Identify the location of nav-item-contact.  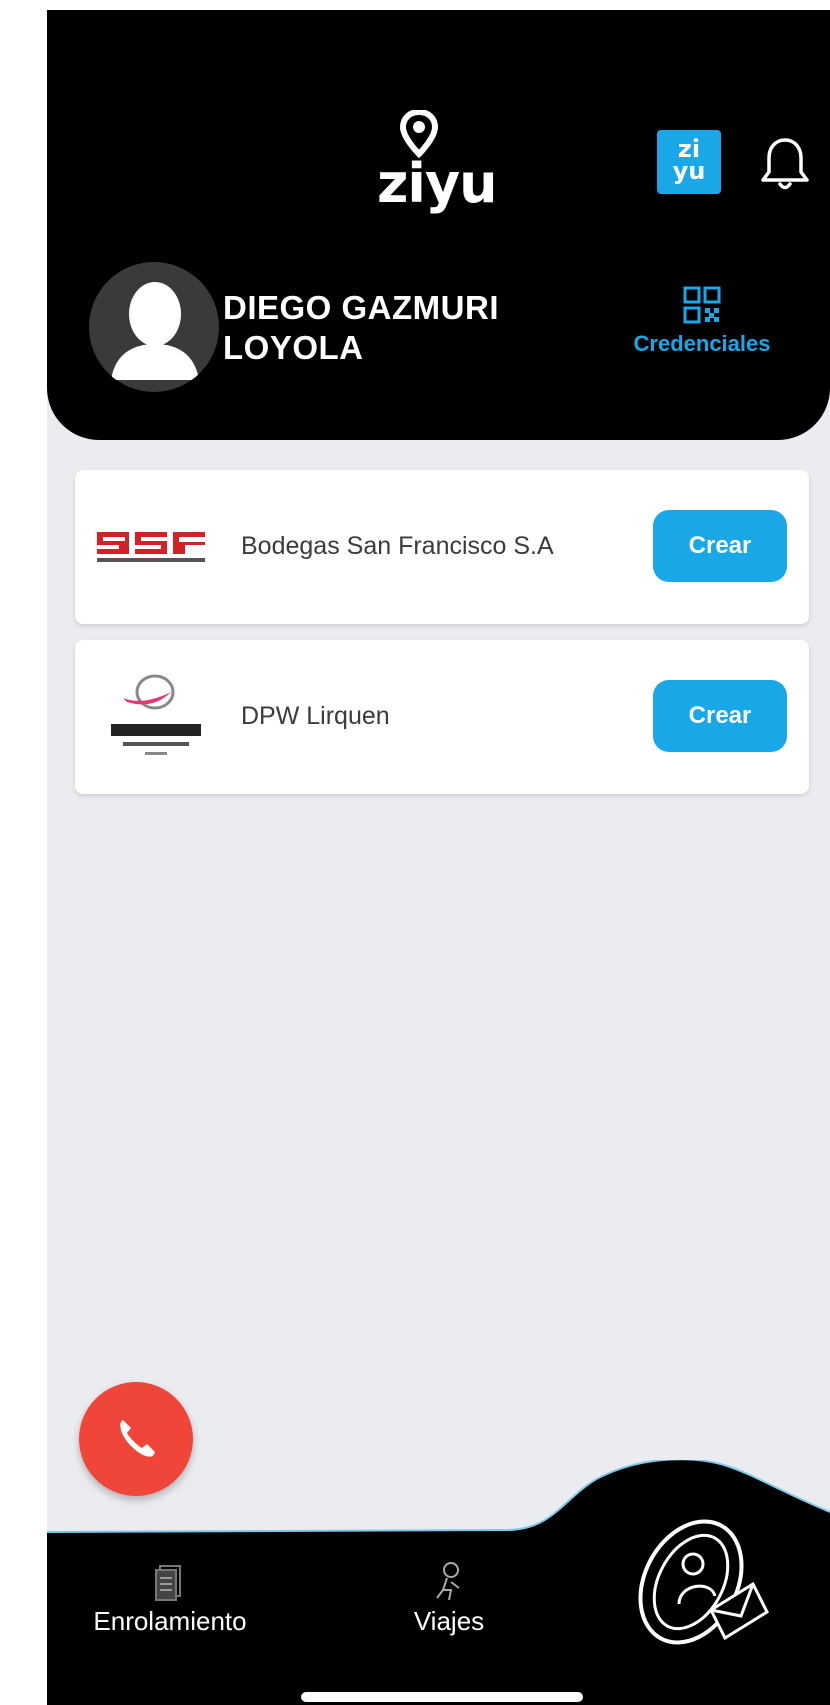
(700, 1583).